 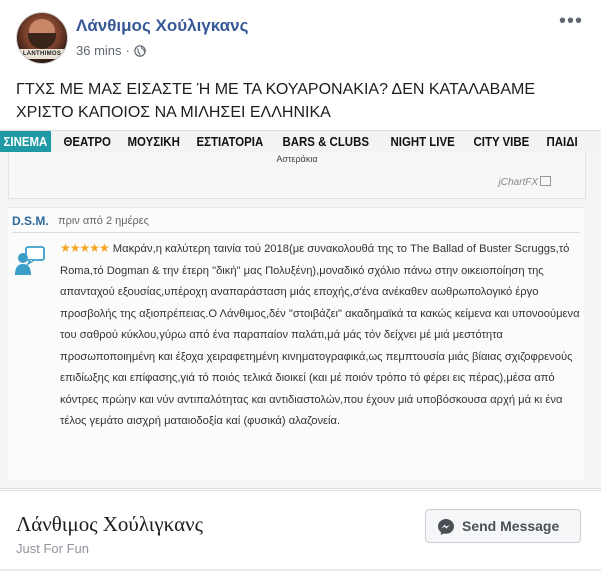 I want to click on rating-chart-panel: Αστεράκια jChartFX, so click(x=297, y=175).